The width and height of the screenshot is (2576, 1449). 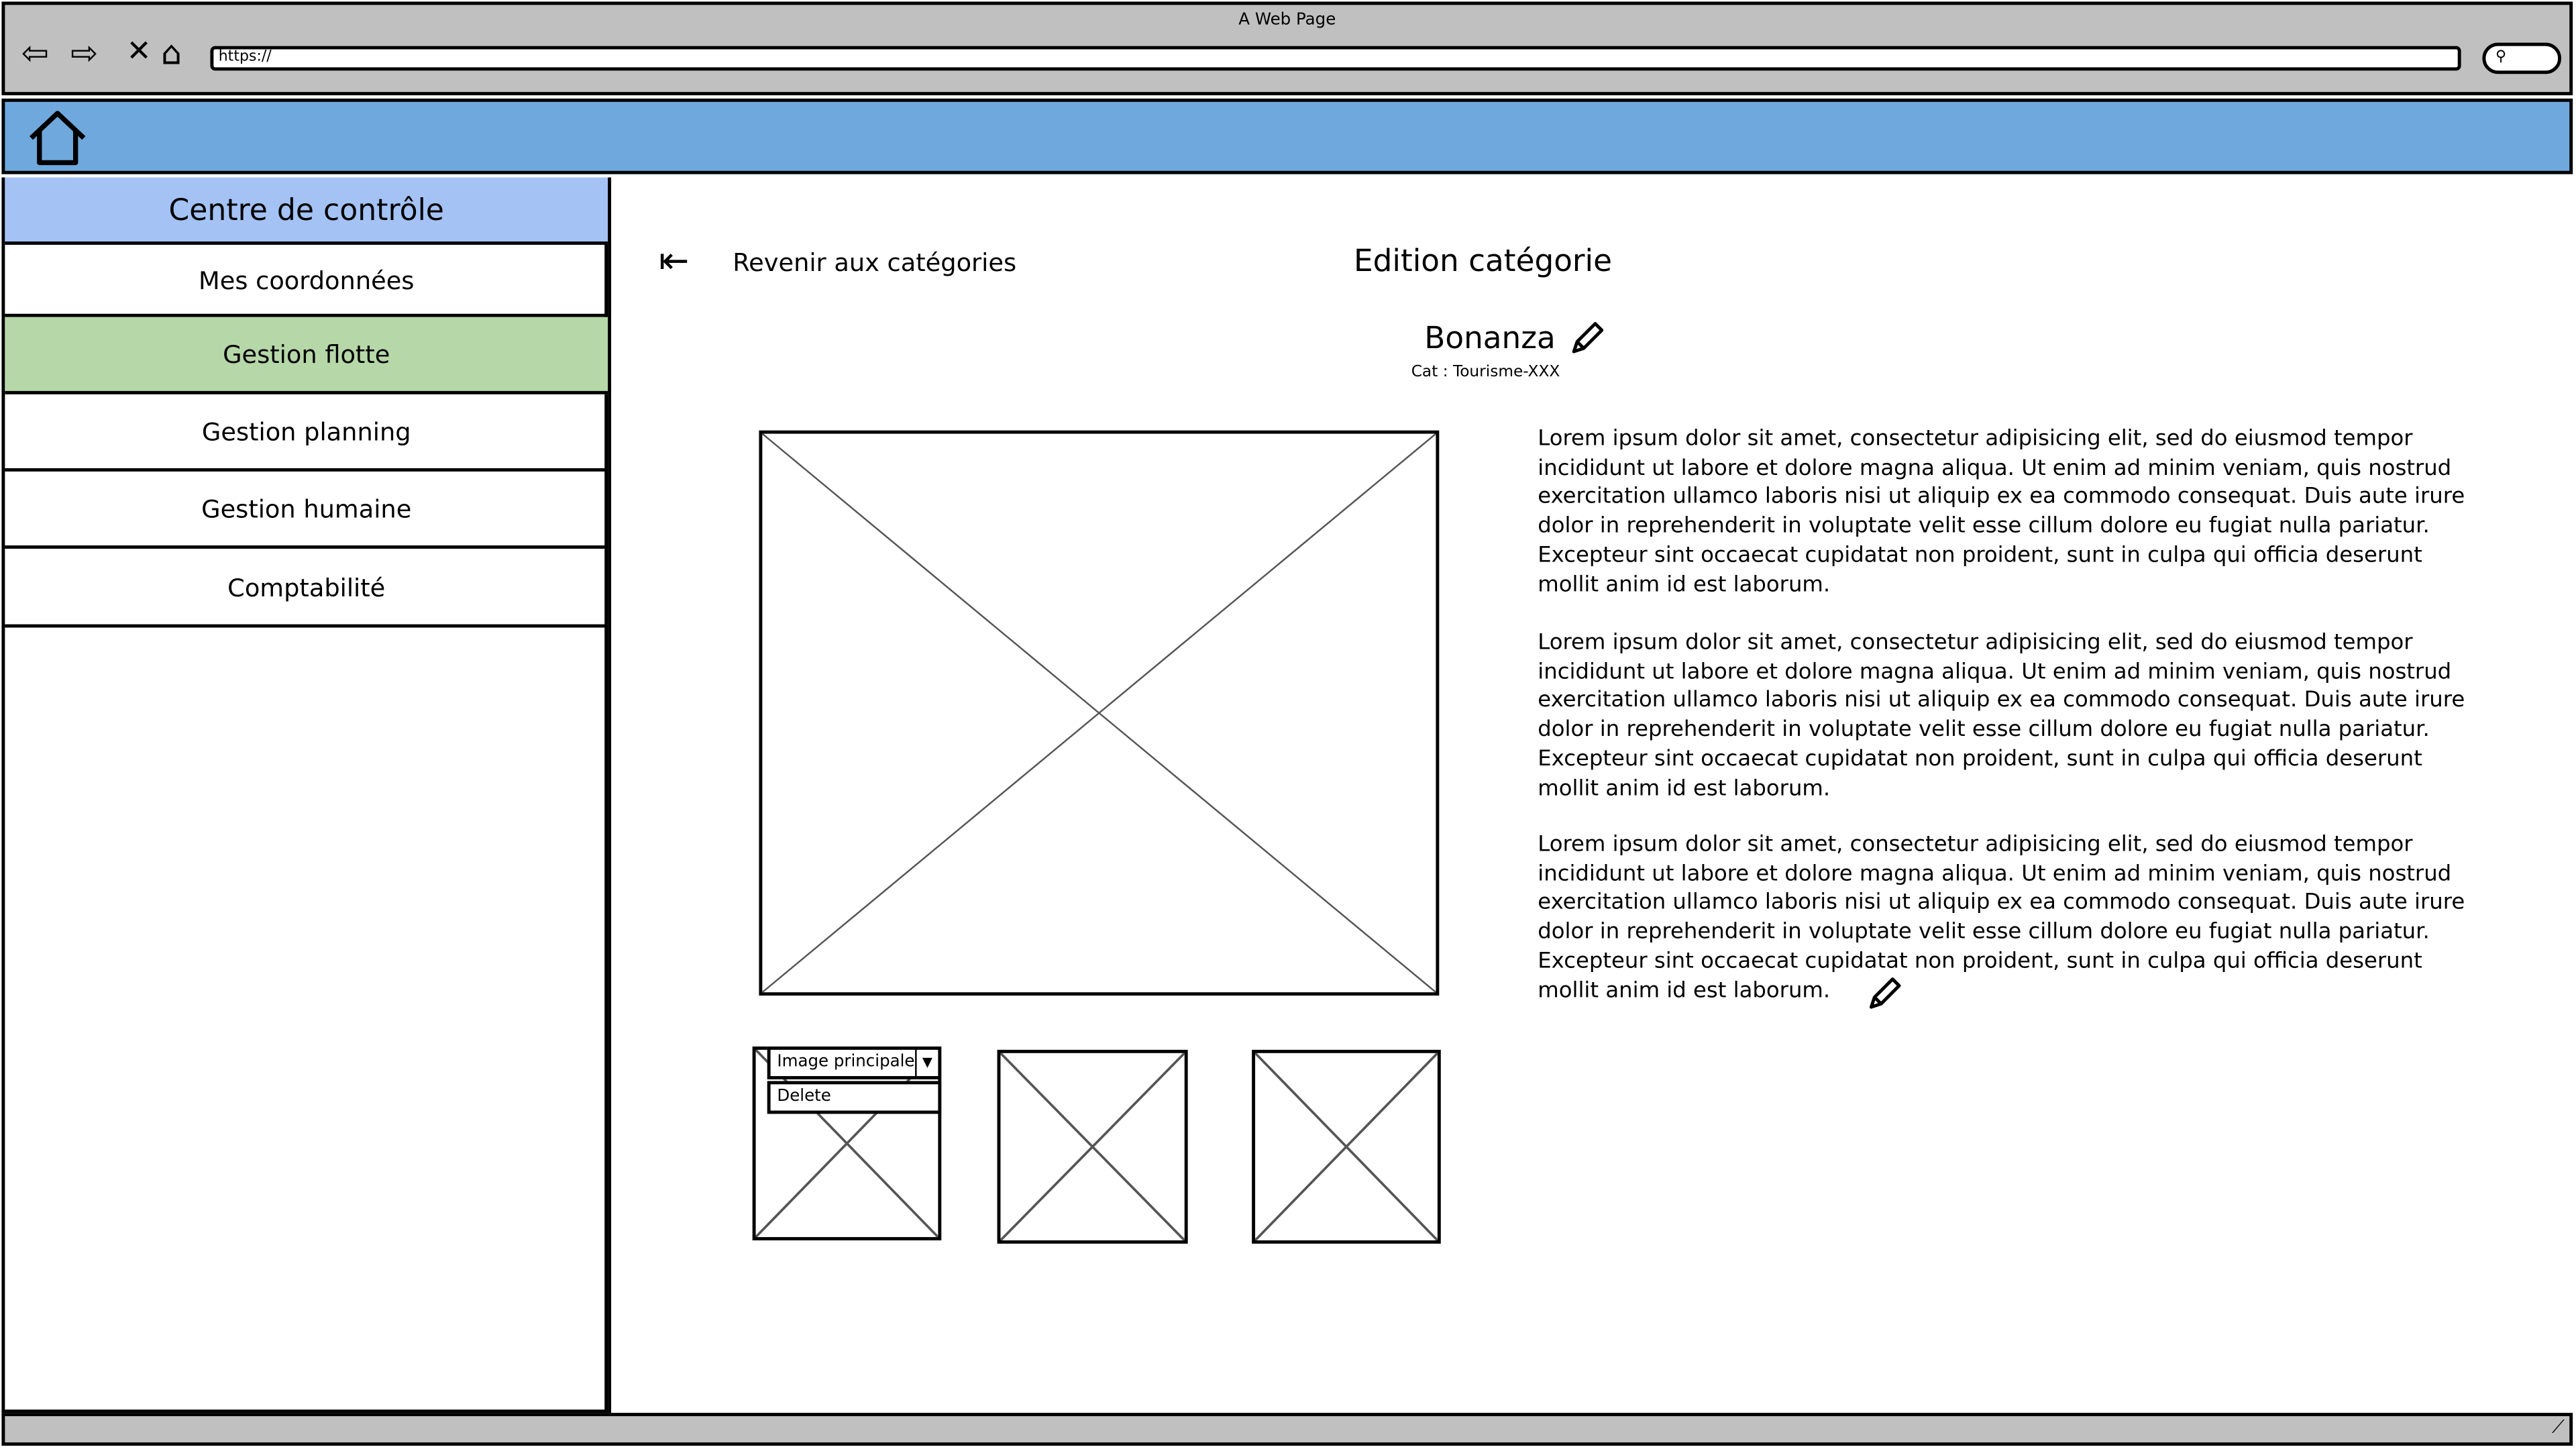 I want to click on edit-description-pencil-icon, so click(x=1884, y=994).